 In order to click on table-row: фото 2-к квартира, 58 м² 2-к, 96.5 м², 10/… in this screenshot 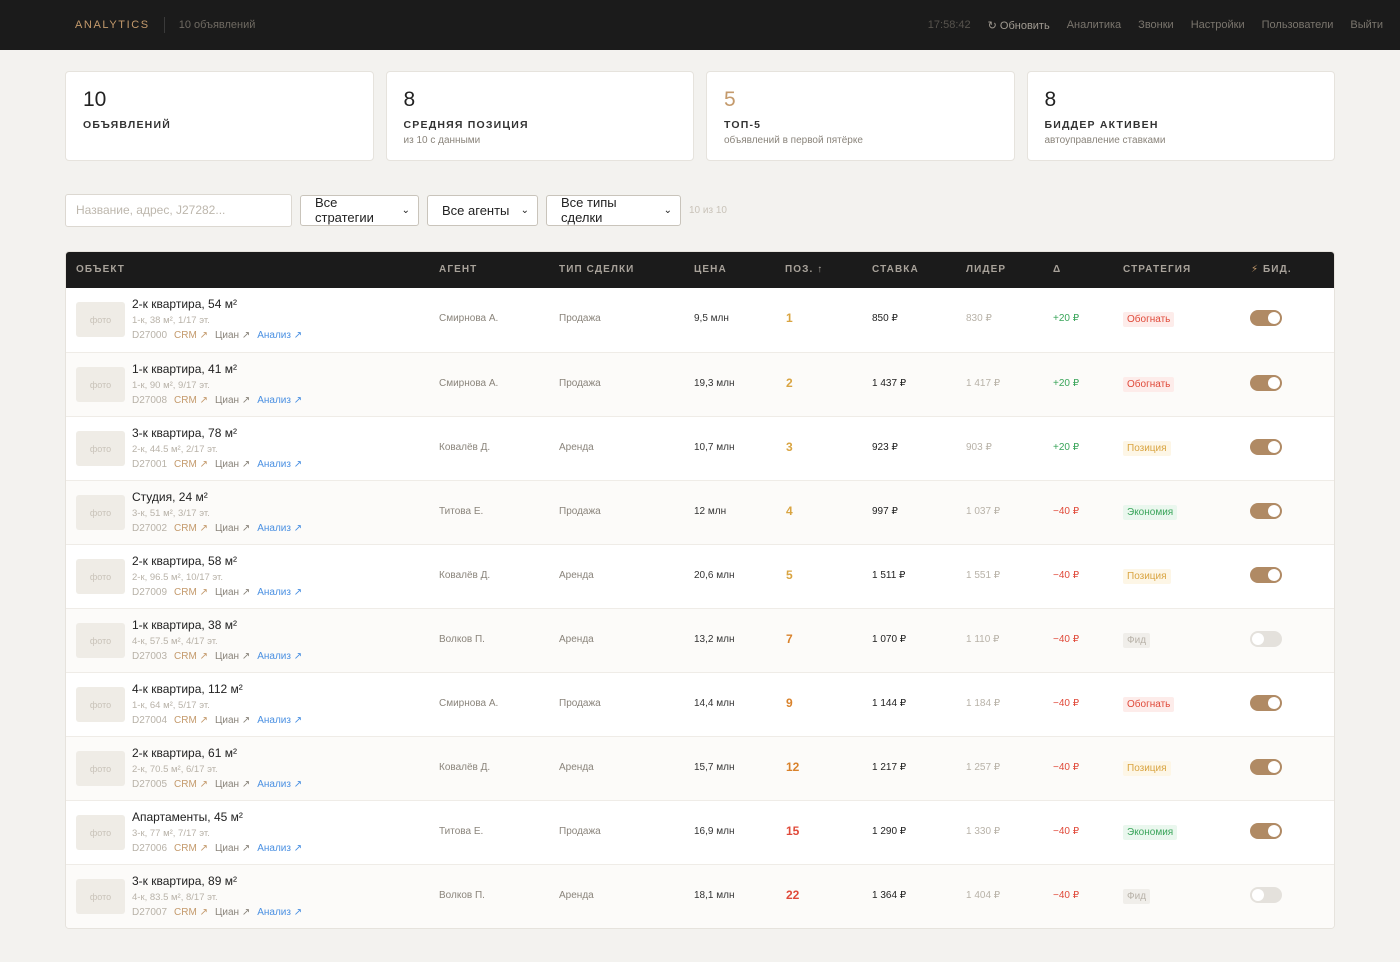, I will do `click(700, 576)`.